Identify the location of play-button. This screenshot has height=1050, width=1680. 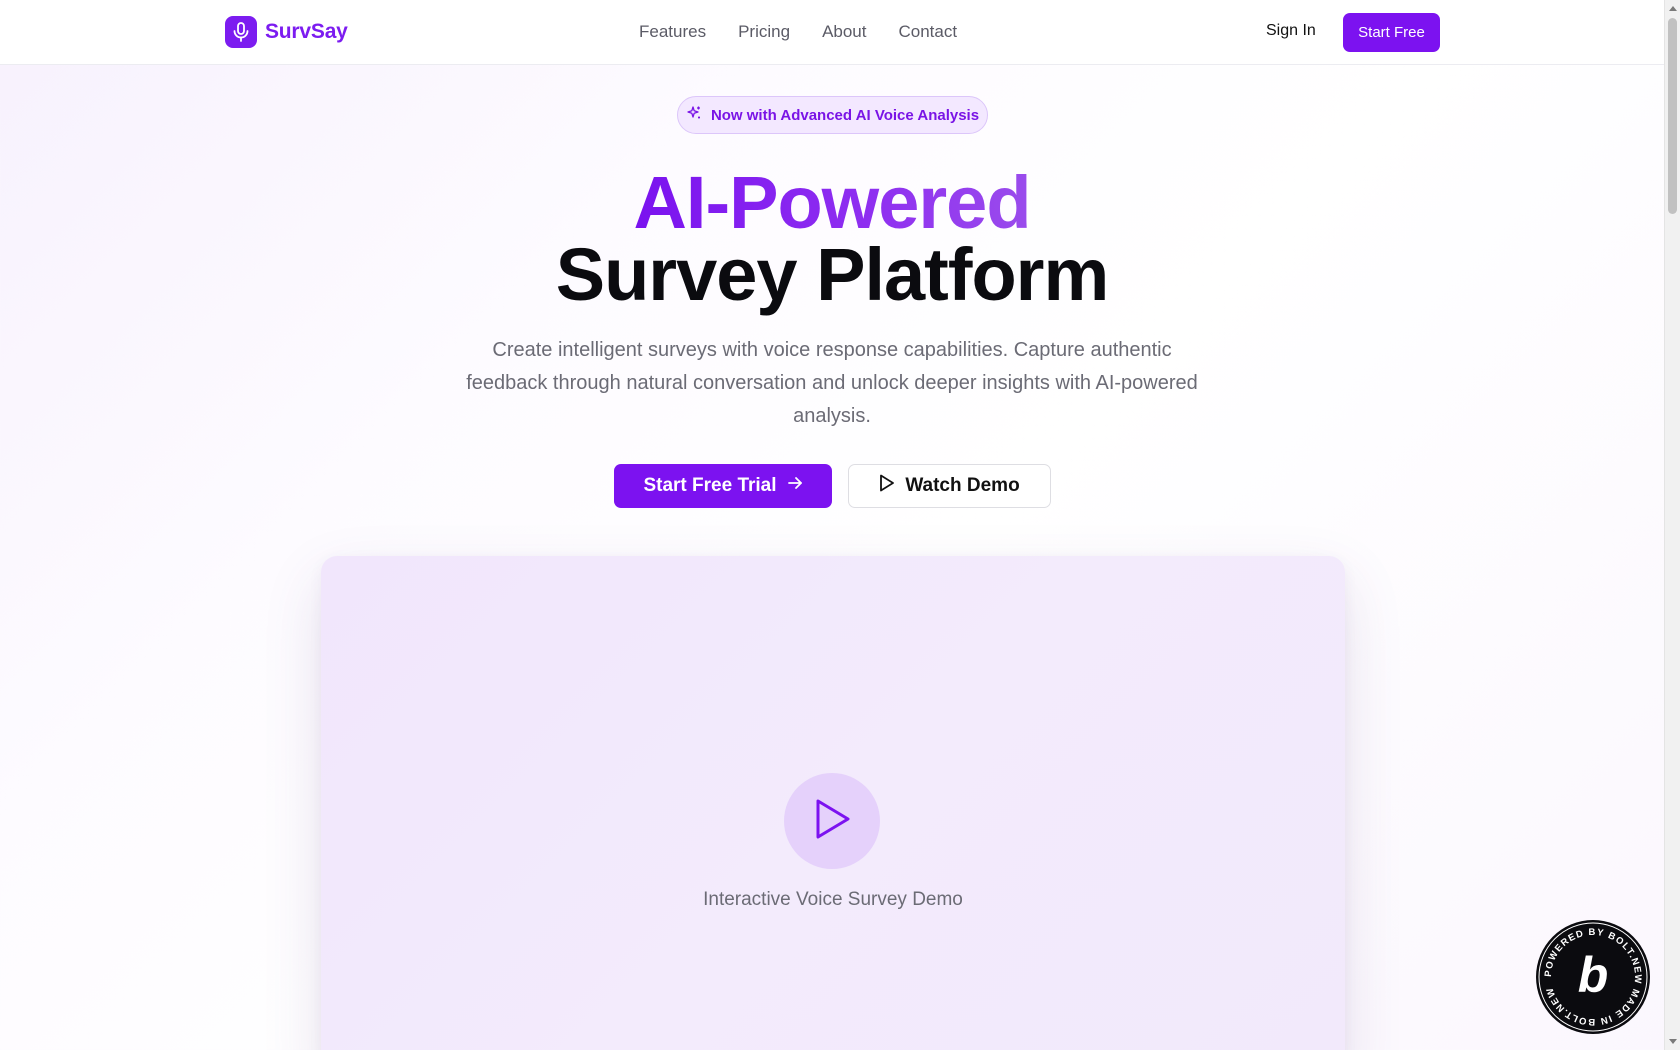
(832, 821).